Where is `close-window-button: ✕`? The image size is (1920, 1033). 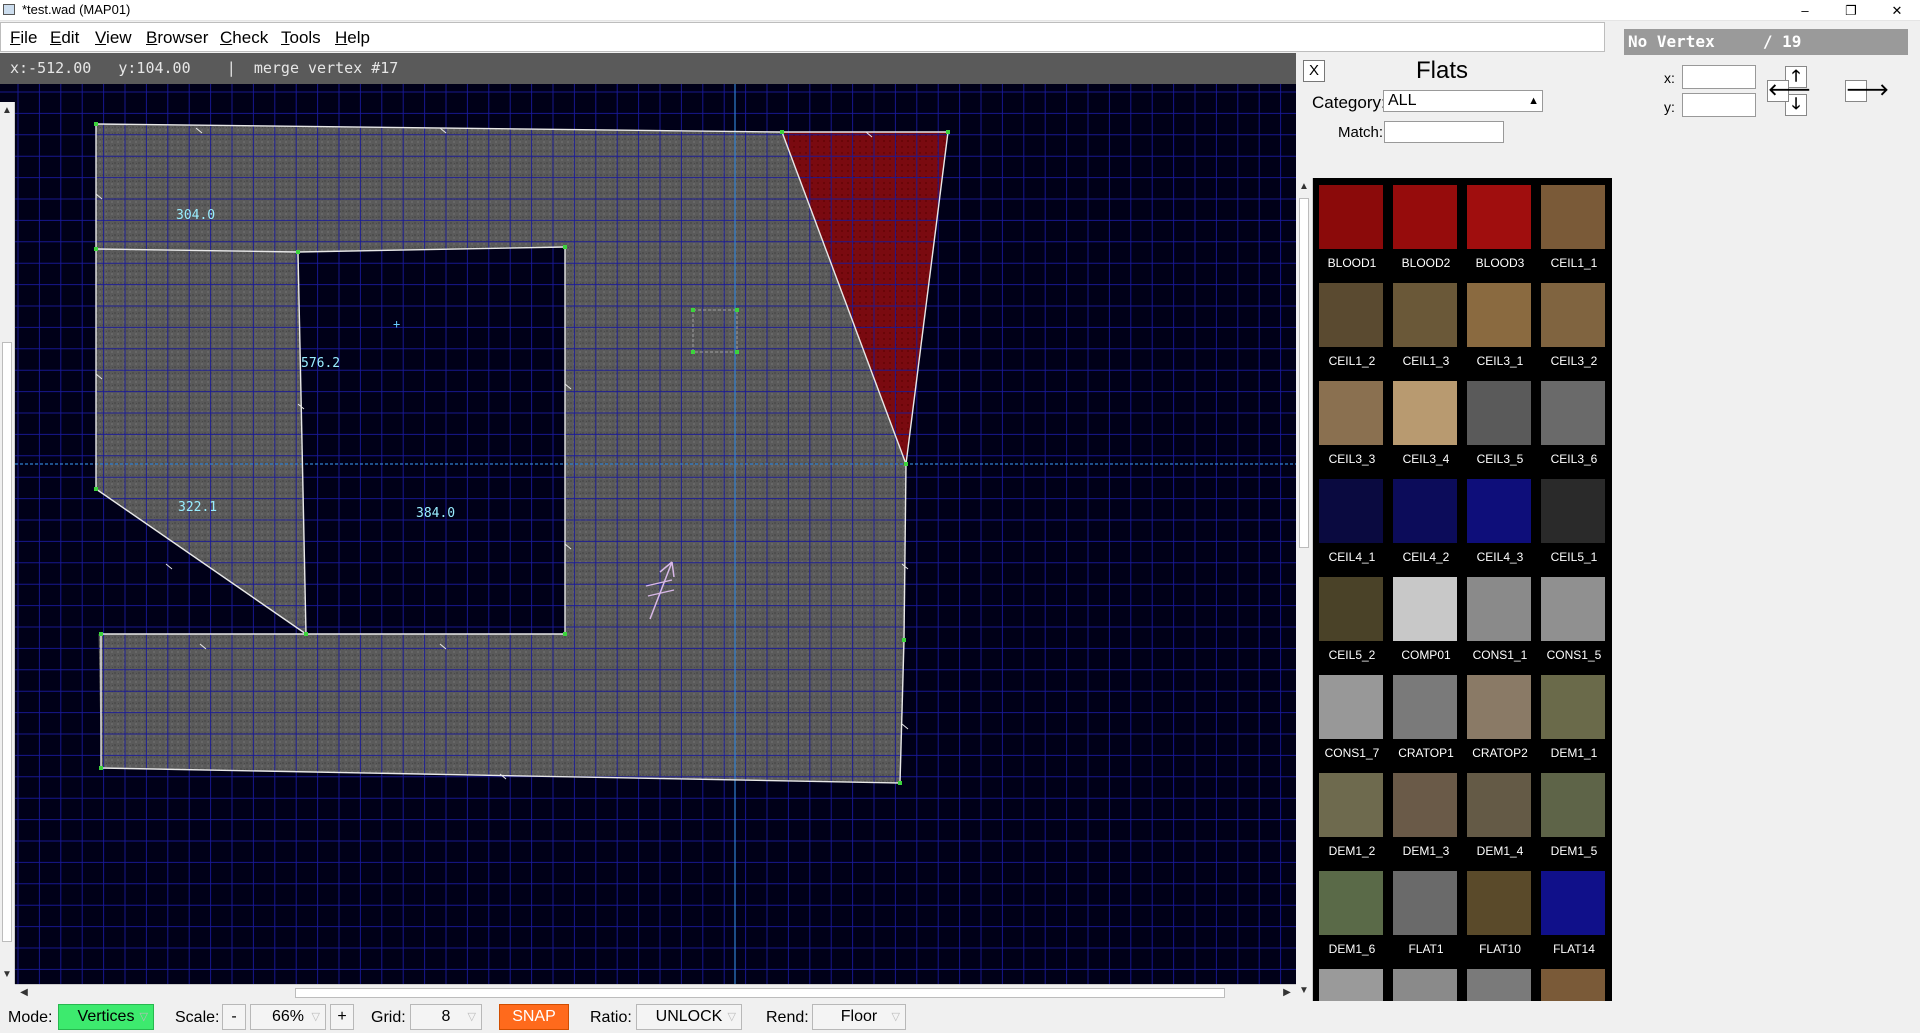 close-window-button: ✕ is located at coordinates (1897, 10).